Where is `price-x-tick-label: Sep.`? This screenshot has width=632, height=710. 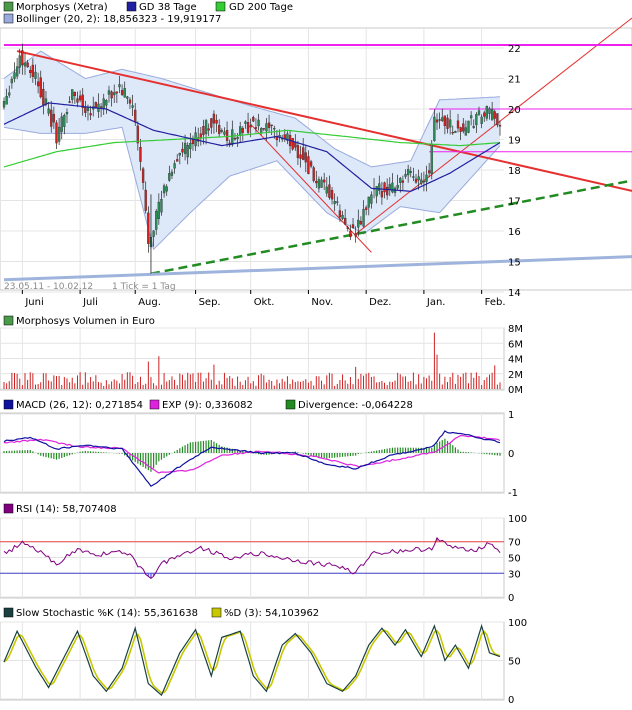
price-x-tick-label: Sep. is located at coordinates (210, 302).